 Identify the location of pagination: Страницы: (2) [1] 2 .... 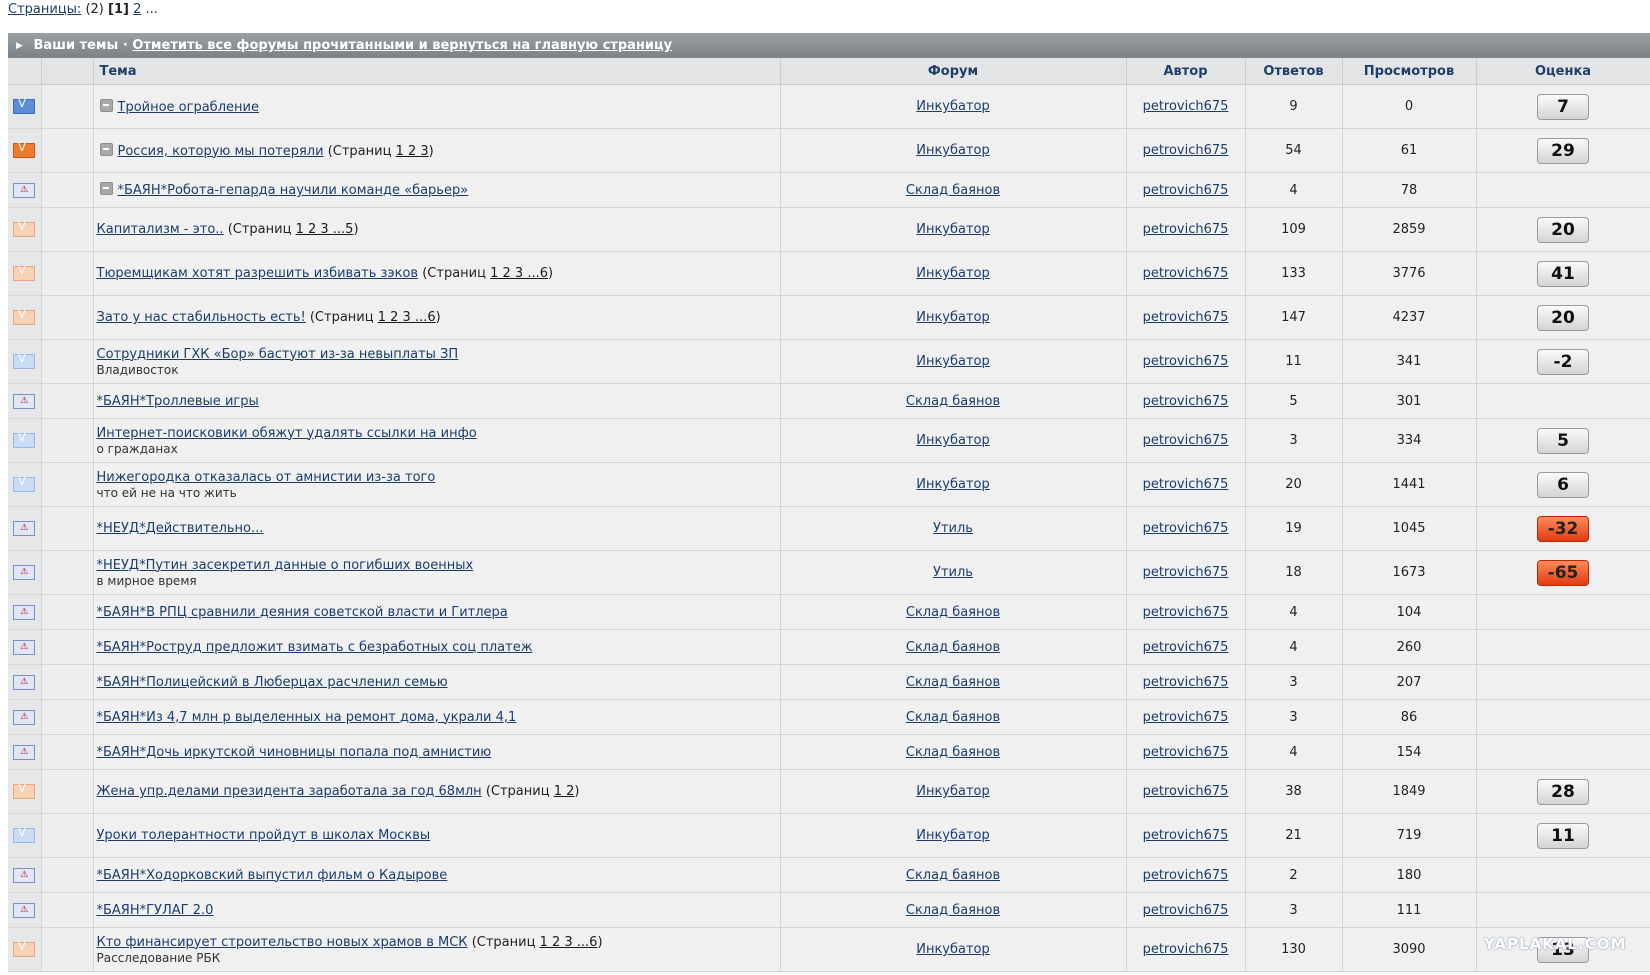
(83, 9).